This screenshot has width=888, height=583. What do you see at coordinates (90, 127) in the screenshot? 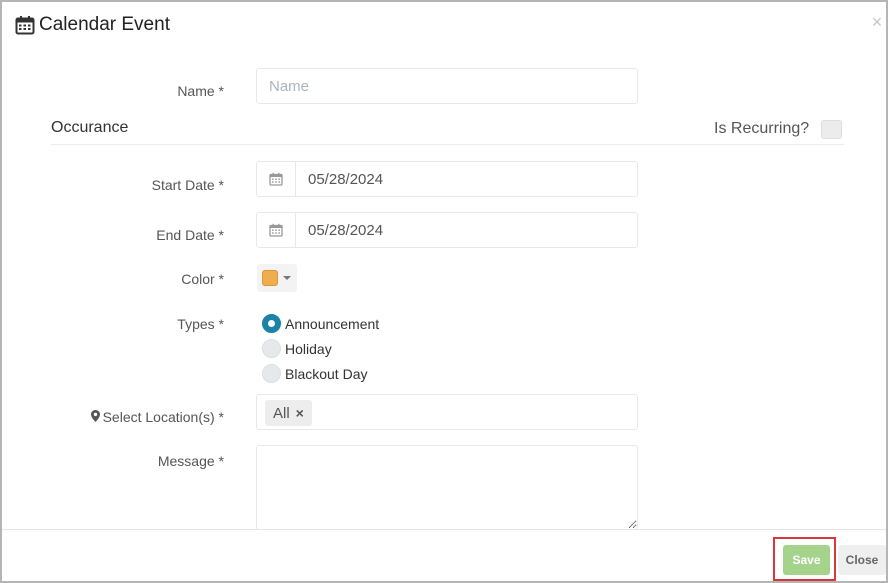
I see `occurrence-section-title: Occurance` at bounding box center [90, 127].